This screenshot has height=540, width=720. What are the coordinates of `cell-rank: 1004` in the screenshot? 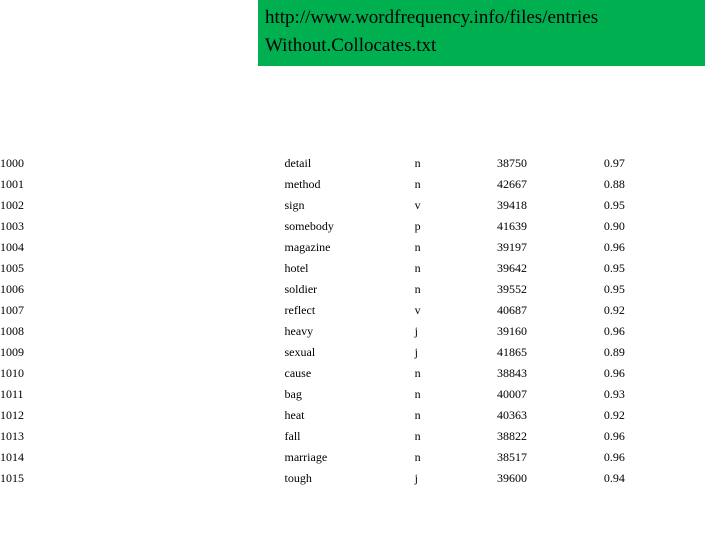 It's located at (12, 247).